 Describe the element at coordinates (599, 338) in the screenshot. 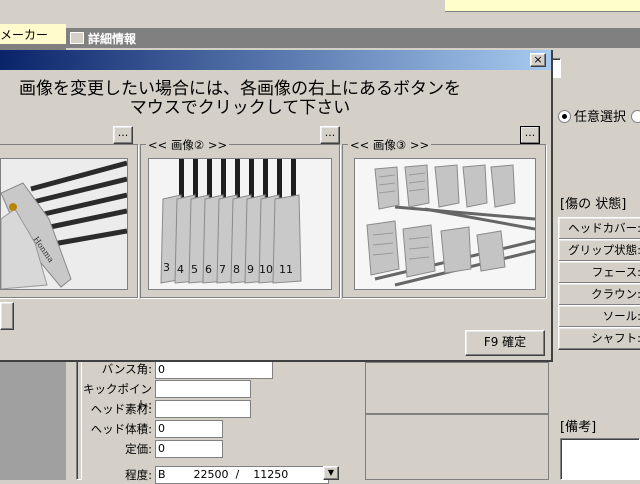

I see `shaft-label: シャフト:` at that location.